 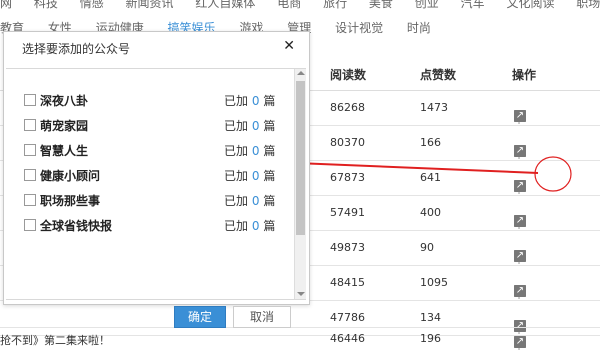 I want to click on account-name: 全球省钱快报, so click(x=76, y=226).